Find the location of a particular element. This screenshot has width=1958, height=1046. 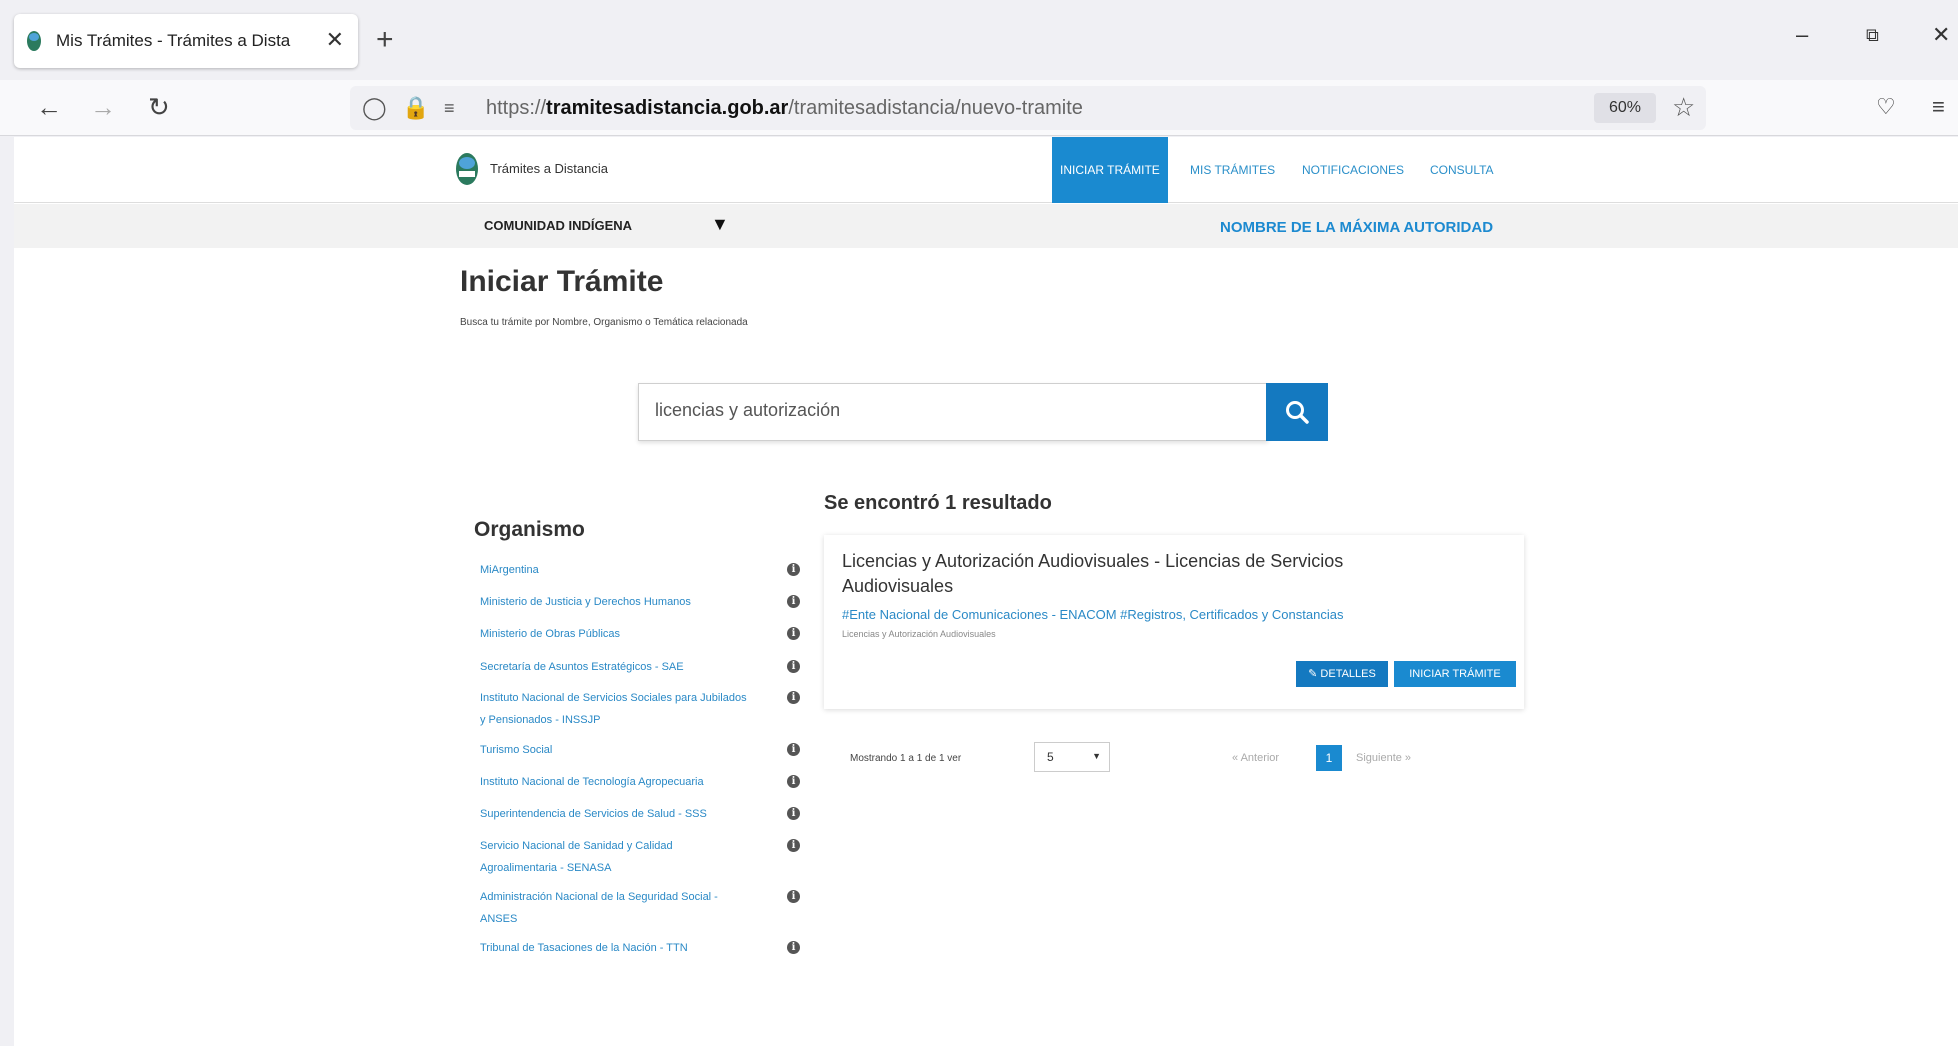

search-icon is located at coordinates (1297, 412).